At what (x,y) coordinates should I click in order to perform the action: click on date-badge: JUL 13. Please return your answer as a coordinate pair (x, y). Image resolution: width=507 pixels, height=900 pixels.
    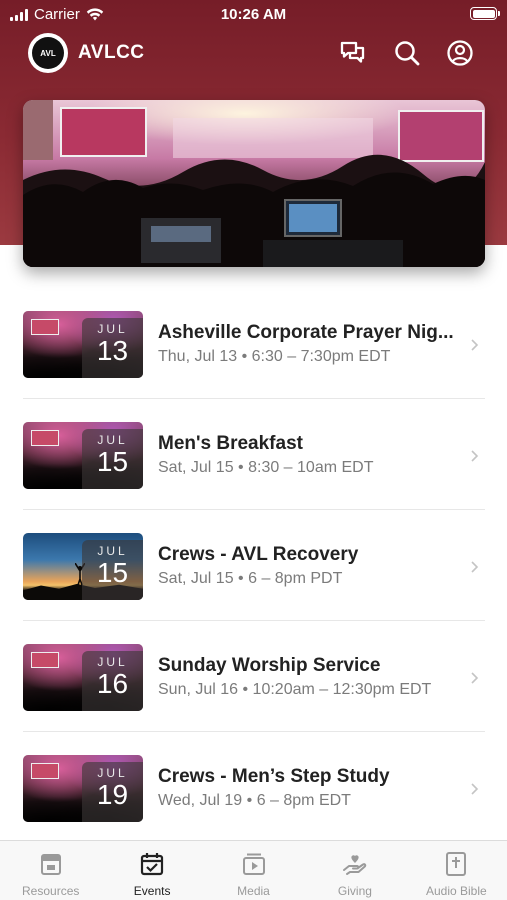
    Looking at the image, I should click on (112, 348).